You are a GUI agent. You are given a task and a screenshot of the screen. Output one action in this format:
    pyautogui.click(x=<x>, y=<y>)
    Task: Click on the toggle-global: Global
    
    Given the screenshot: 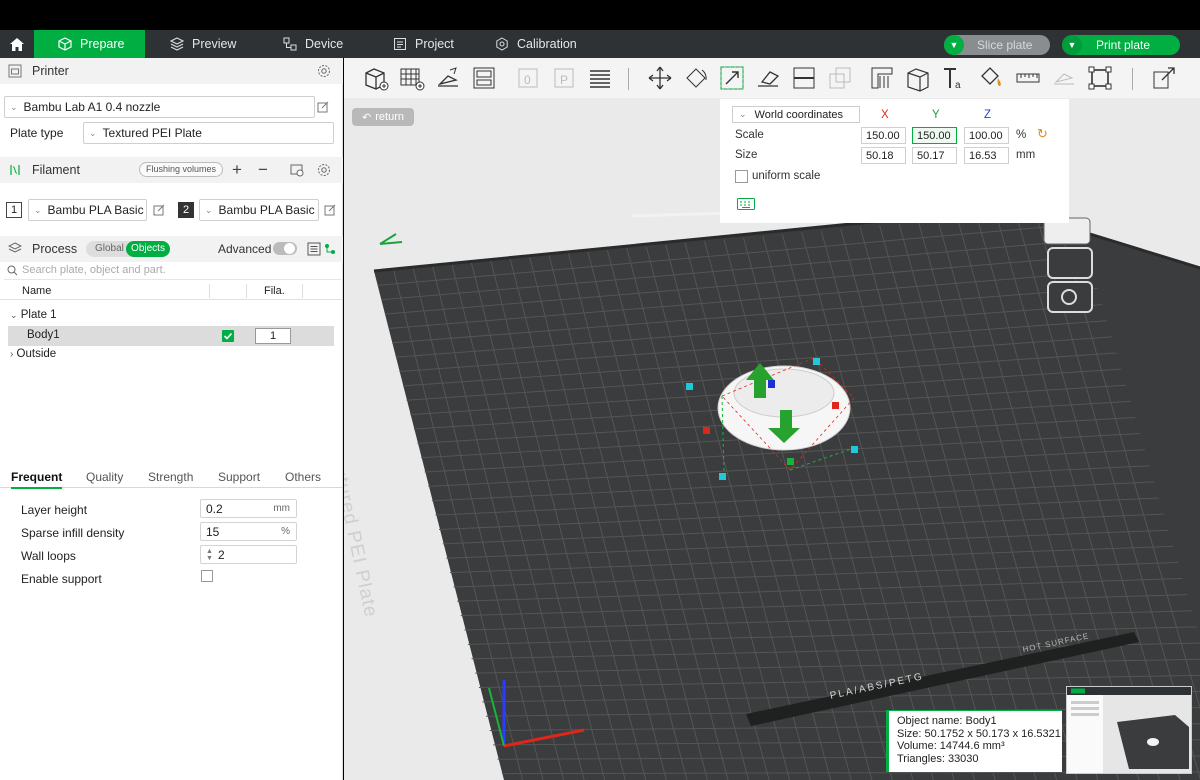 What is the action you would take?
    pyautogui.click(x=109, y=248)
    